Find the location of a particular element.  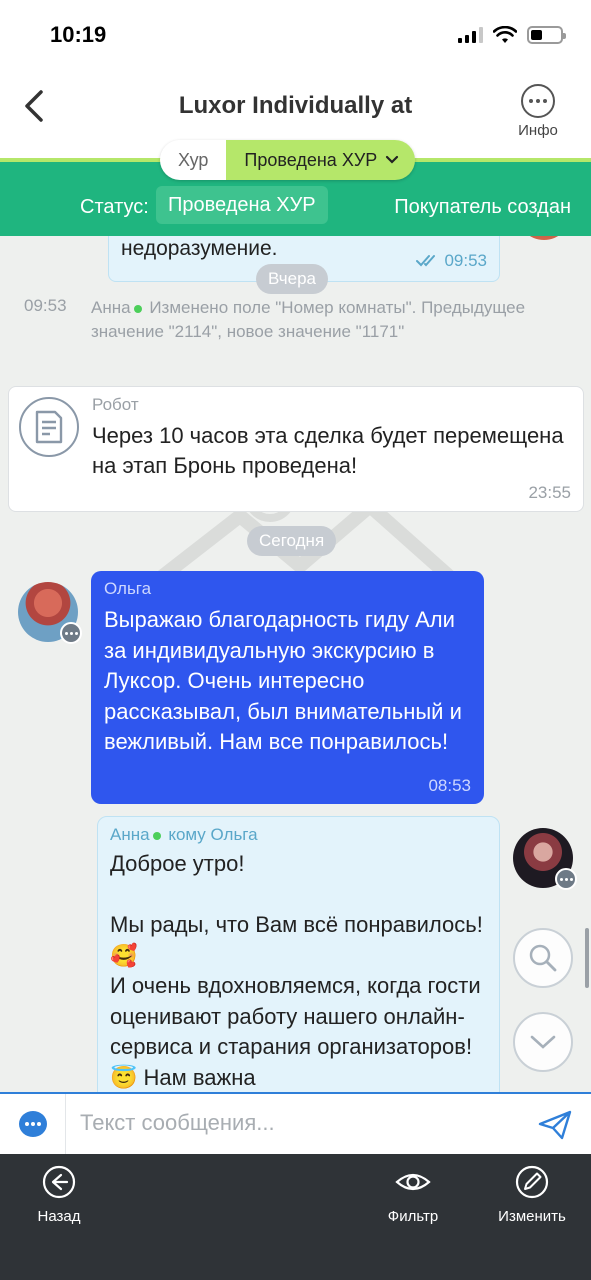

message-input is located at coordinates (295, 1123).